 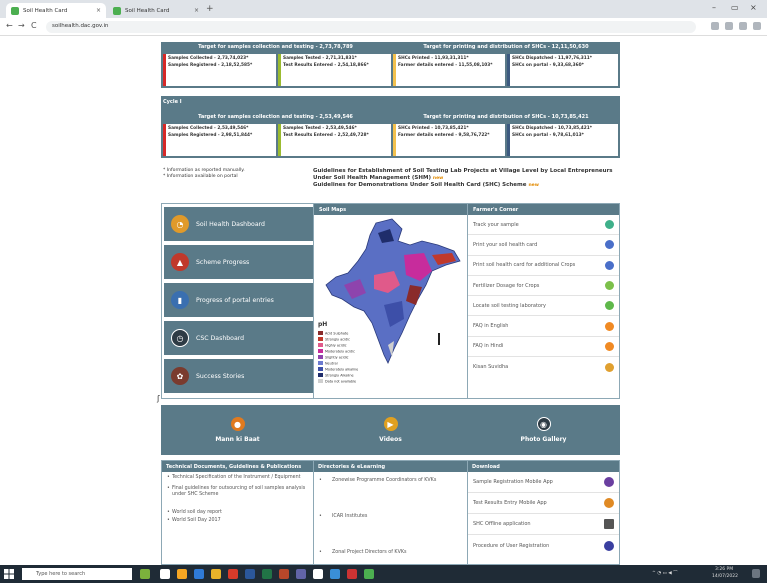 I want to click on forward-button: →, so click(x=21, y=25).